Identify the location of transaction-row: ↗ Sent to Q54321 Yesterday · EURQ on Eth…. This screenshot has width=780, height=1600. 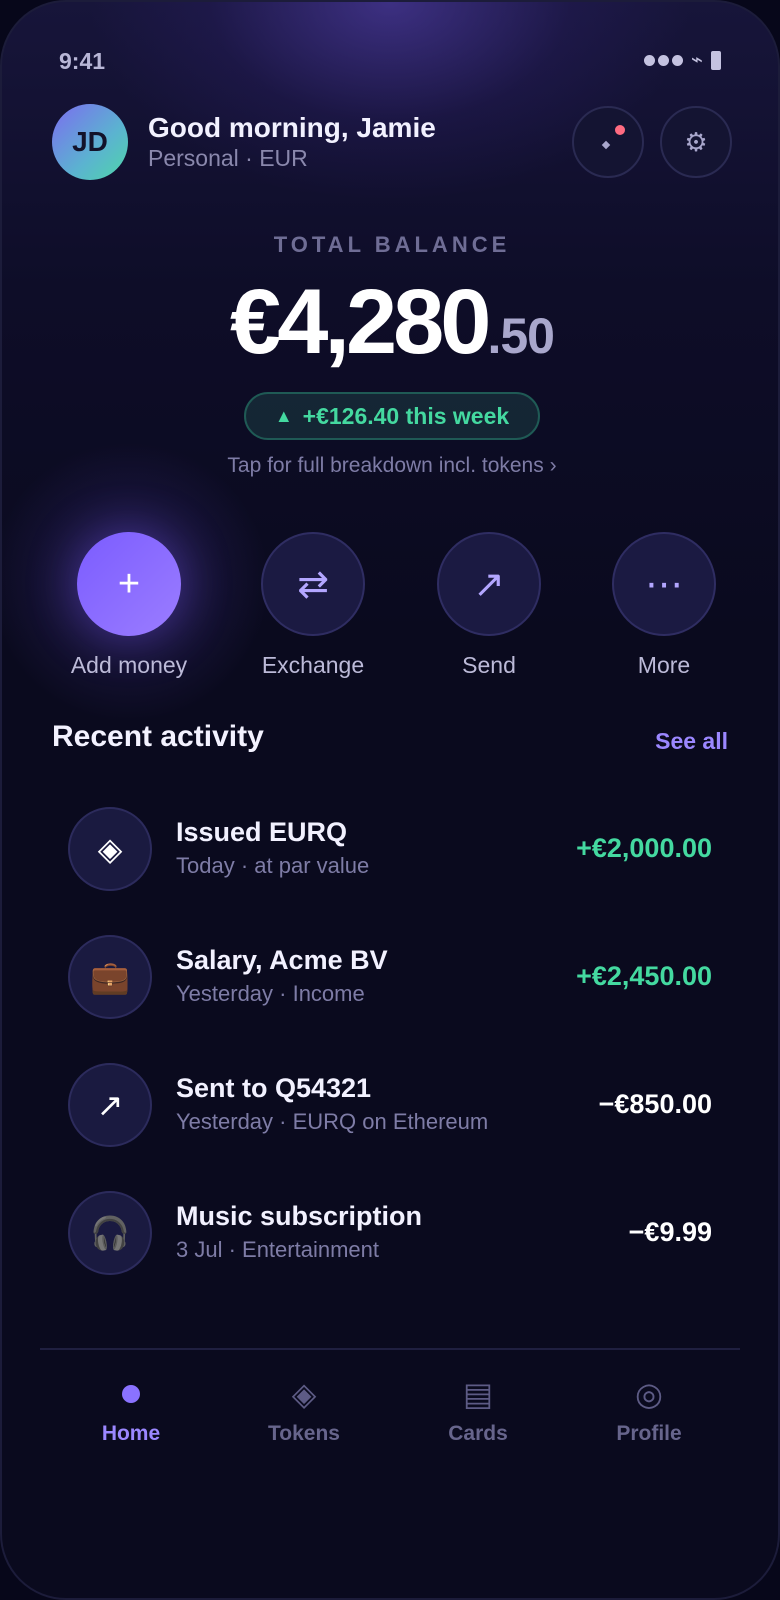
(390, 1105).